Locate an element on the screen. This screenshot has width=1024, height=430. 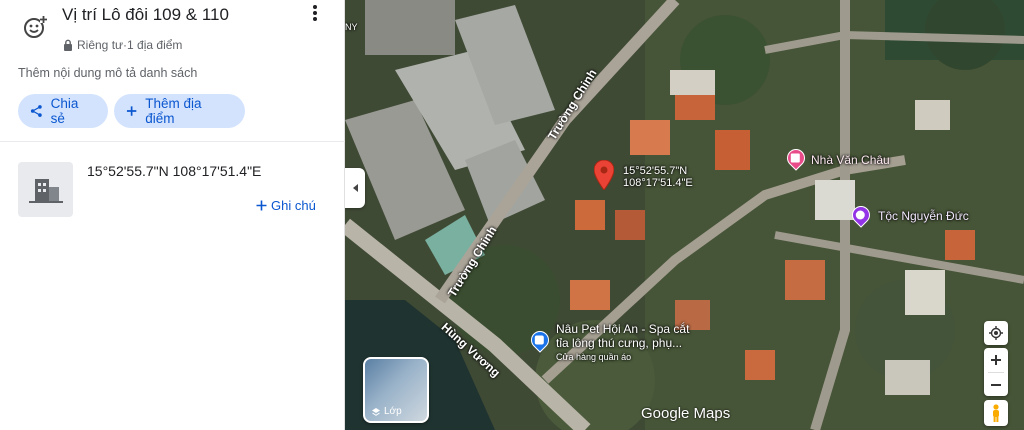
my-location-icon is located at coordinates (996, 333).